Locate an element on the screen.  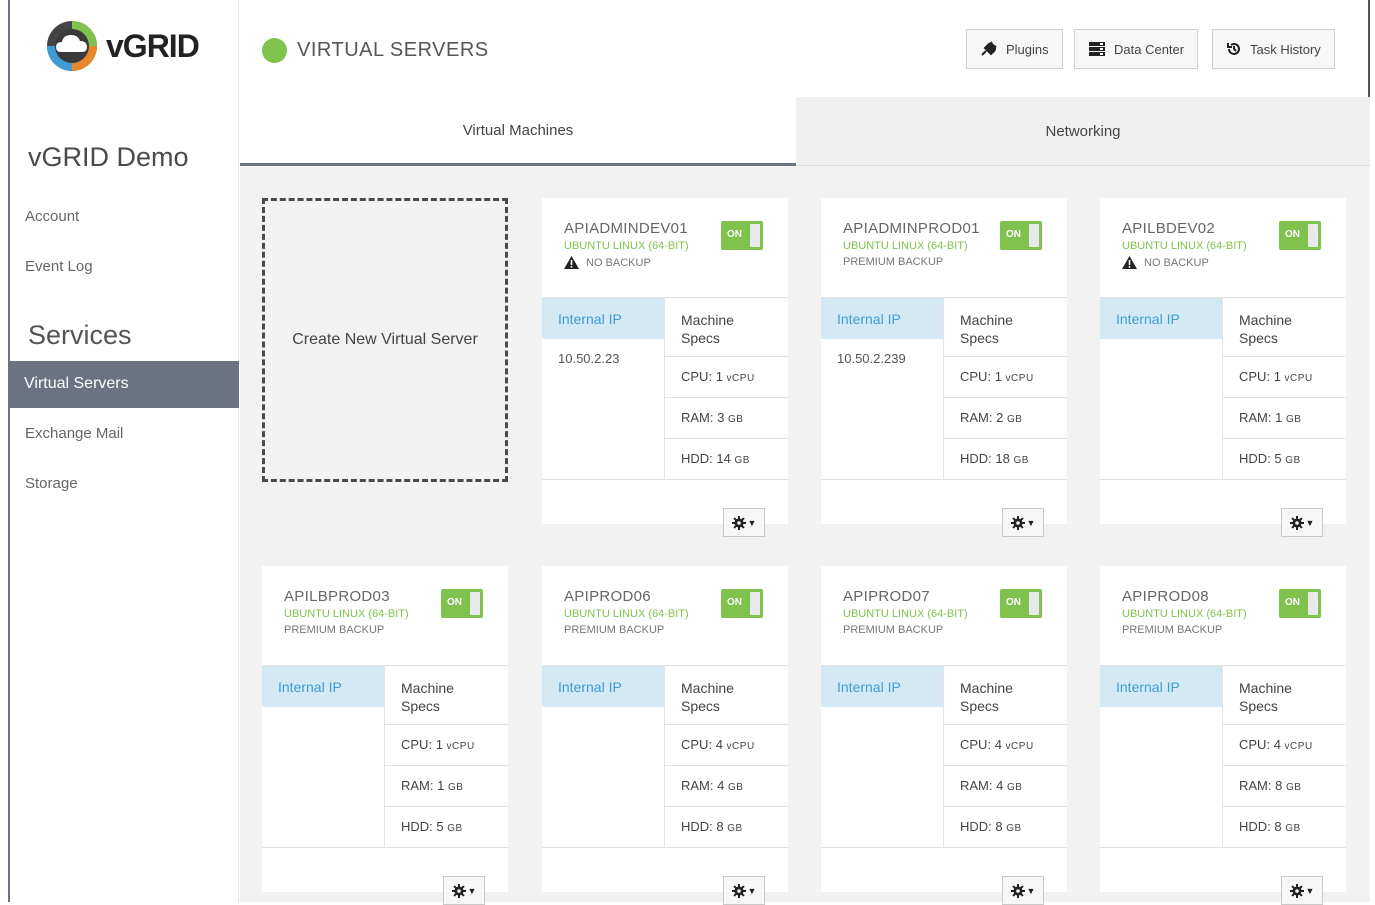
hdd-spec: HDD: 5 GB is located at coordinates (432, 826).